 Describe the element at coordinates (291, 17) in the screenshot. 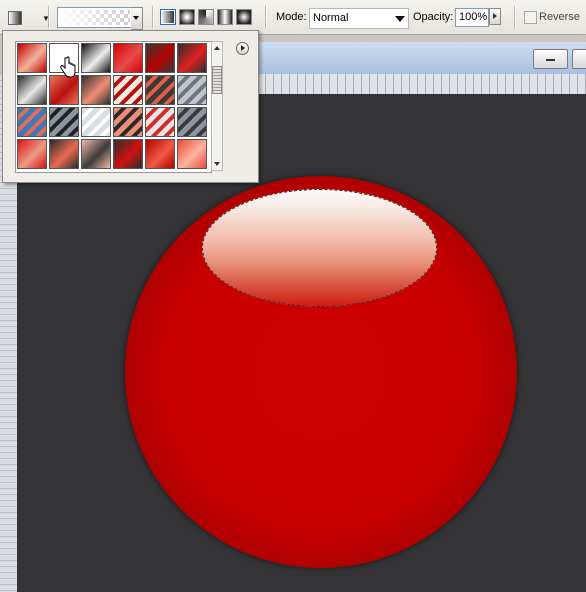

I see `mode-label: Mode:` at that location.